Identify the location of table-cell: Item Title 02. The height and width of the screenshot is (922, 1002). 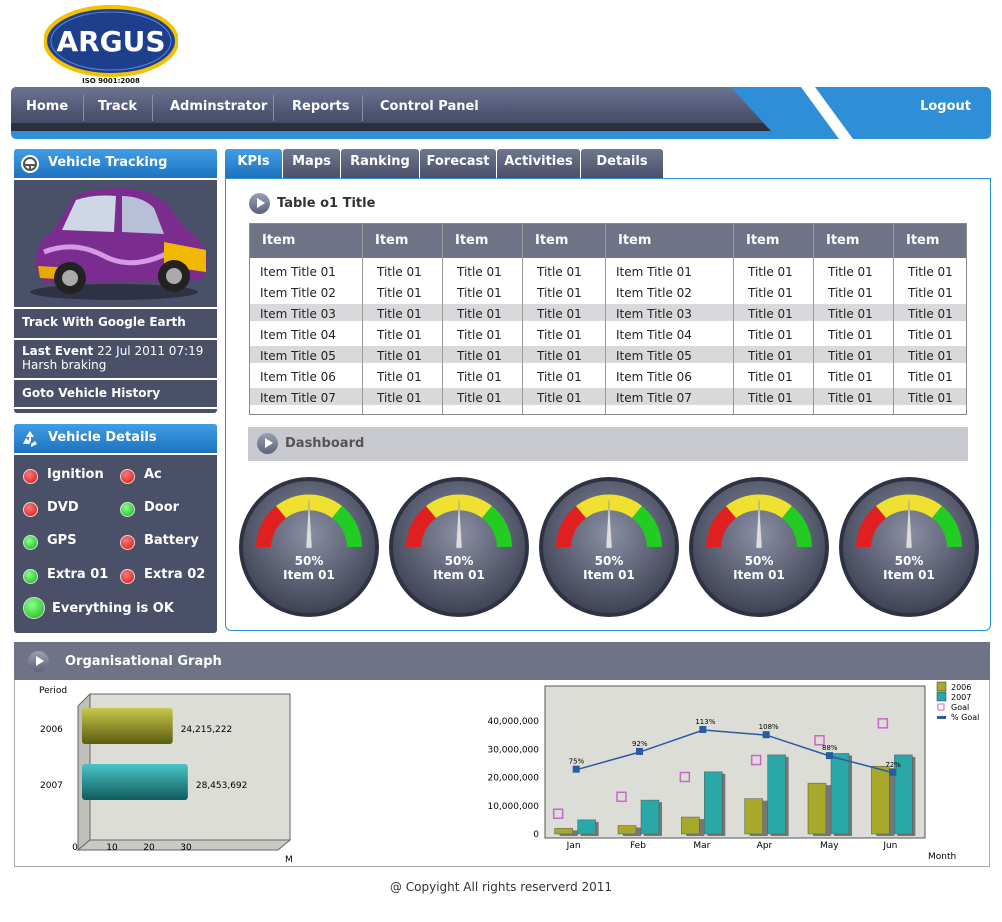
(654, 293).